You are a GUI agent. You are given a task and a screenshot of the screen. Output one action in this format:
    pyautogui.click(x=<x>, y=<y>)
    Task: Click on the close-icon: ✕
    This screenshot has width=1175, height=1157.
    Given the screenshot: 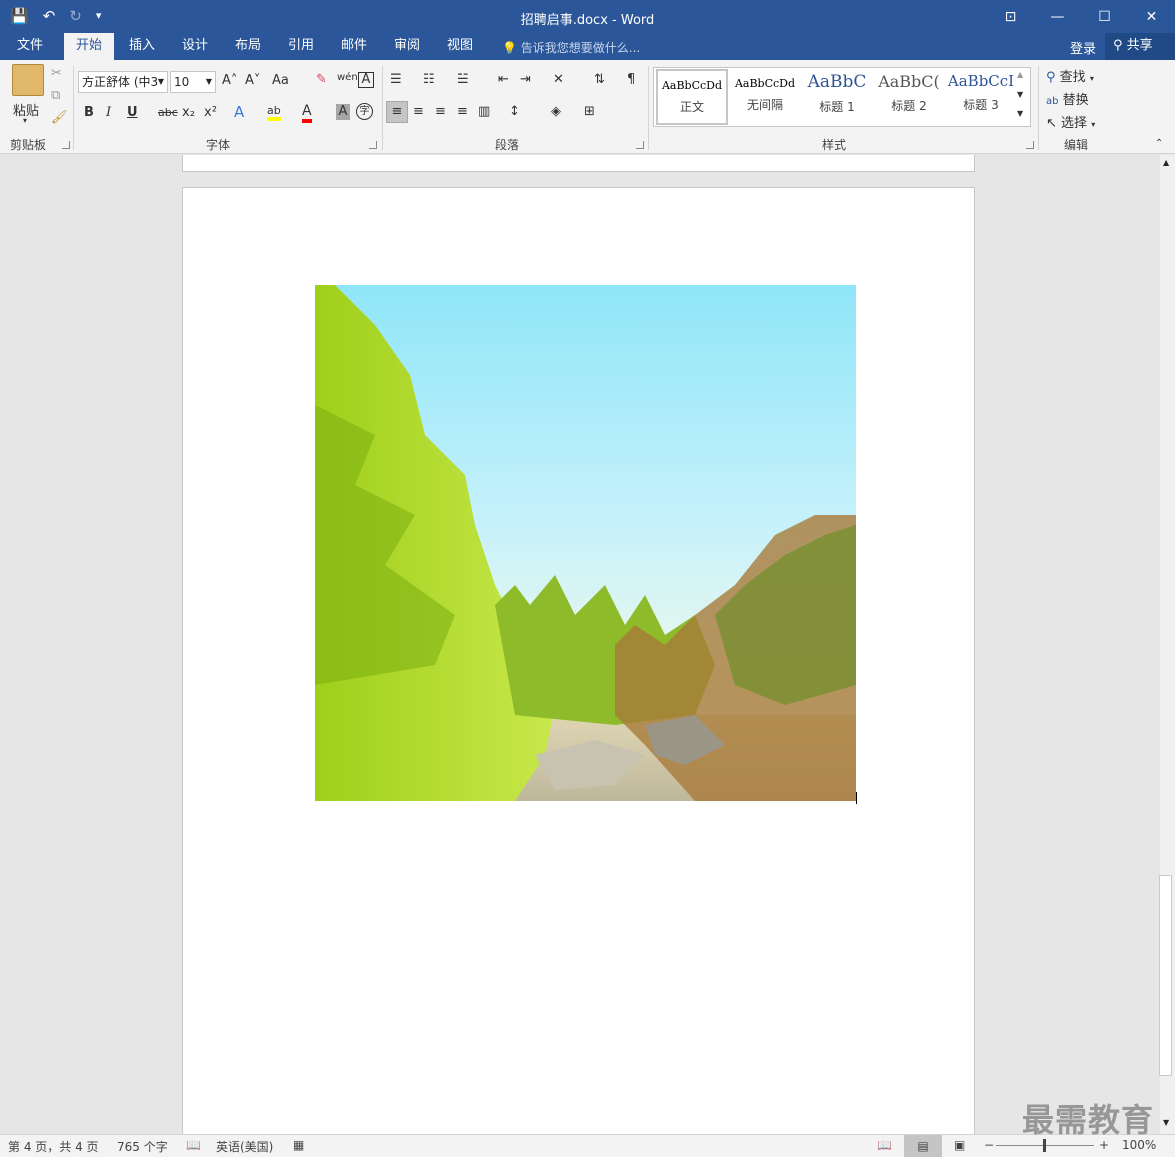 What is the action you would take?
    pyautogui.click(x=1151, y=16)
    